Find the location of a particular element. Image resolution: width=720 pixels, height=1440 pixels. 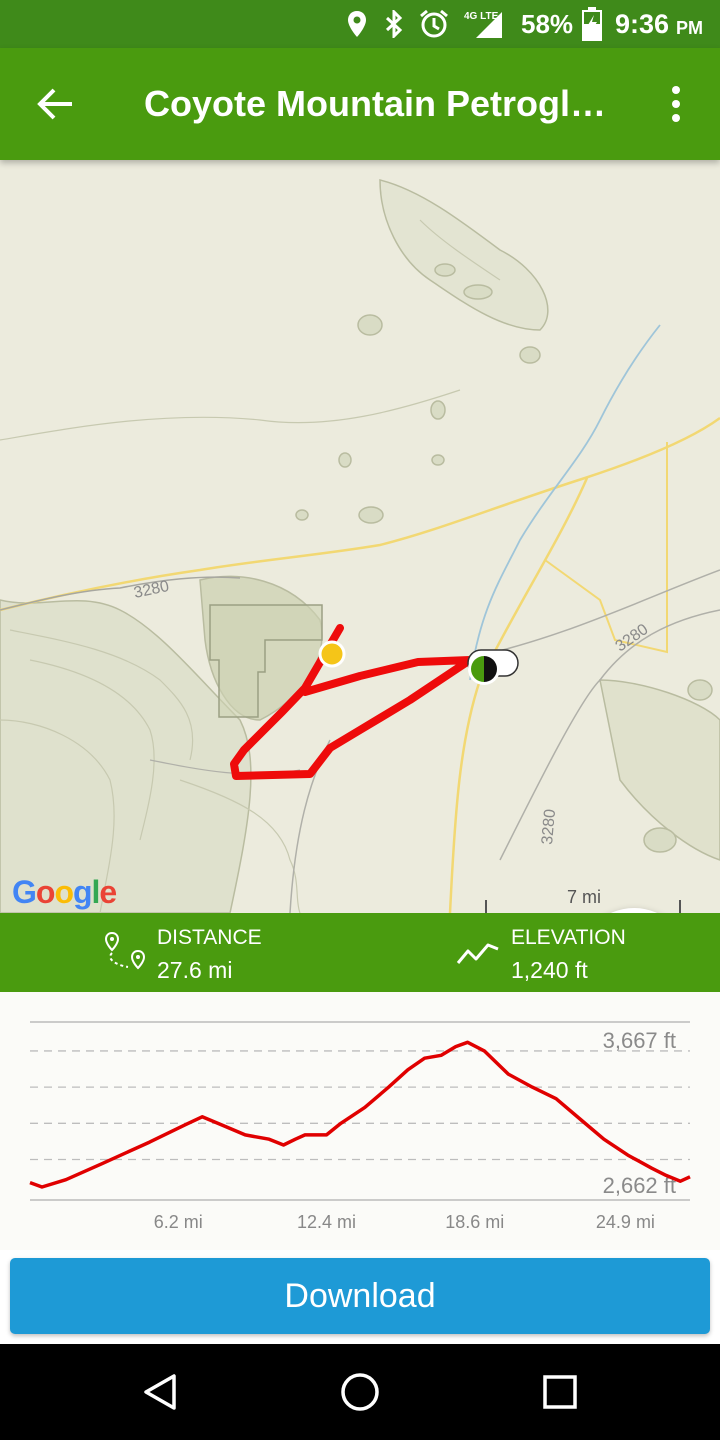

clock-ampm: PM is located at coordinates (689, 27).